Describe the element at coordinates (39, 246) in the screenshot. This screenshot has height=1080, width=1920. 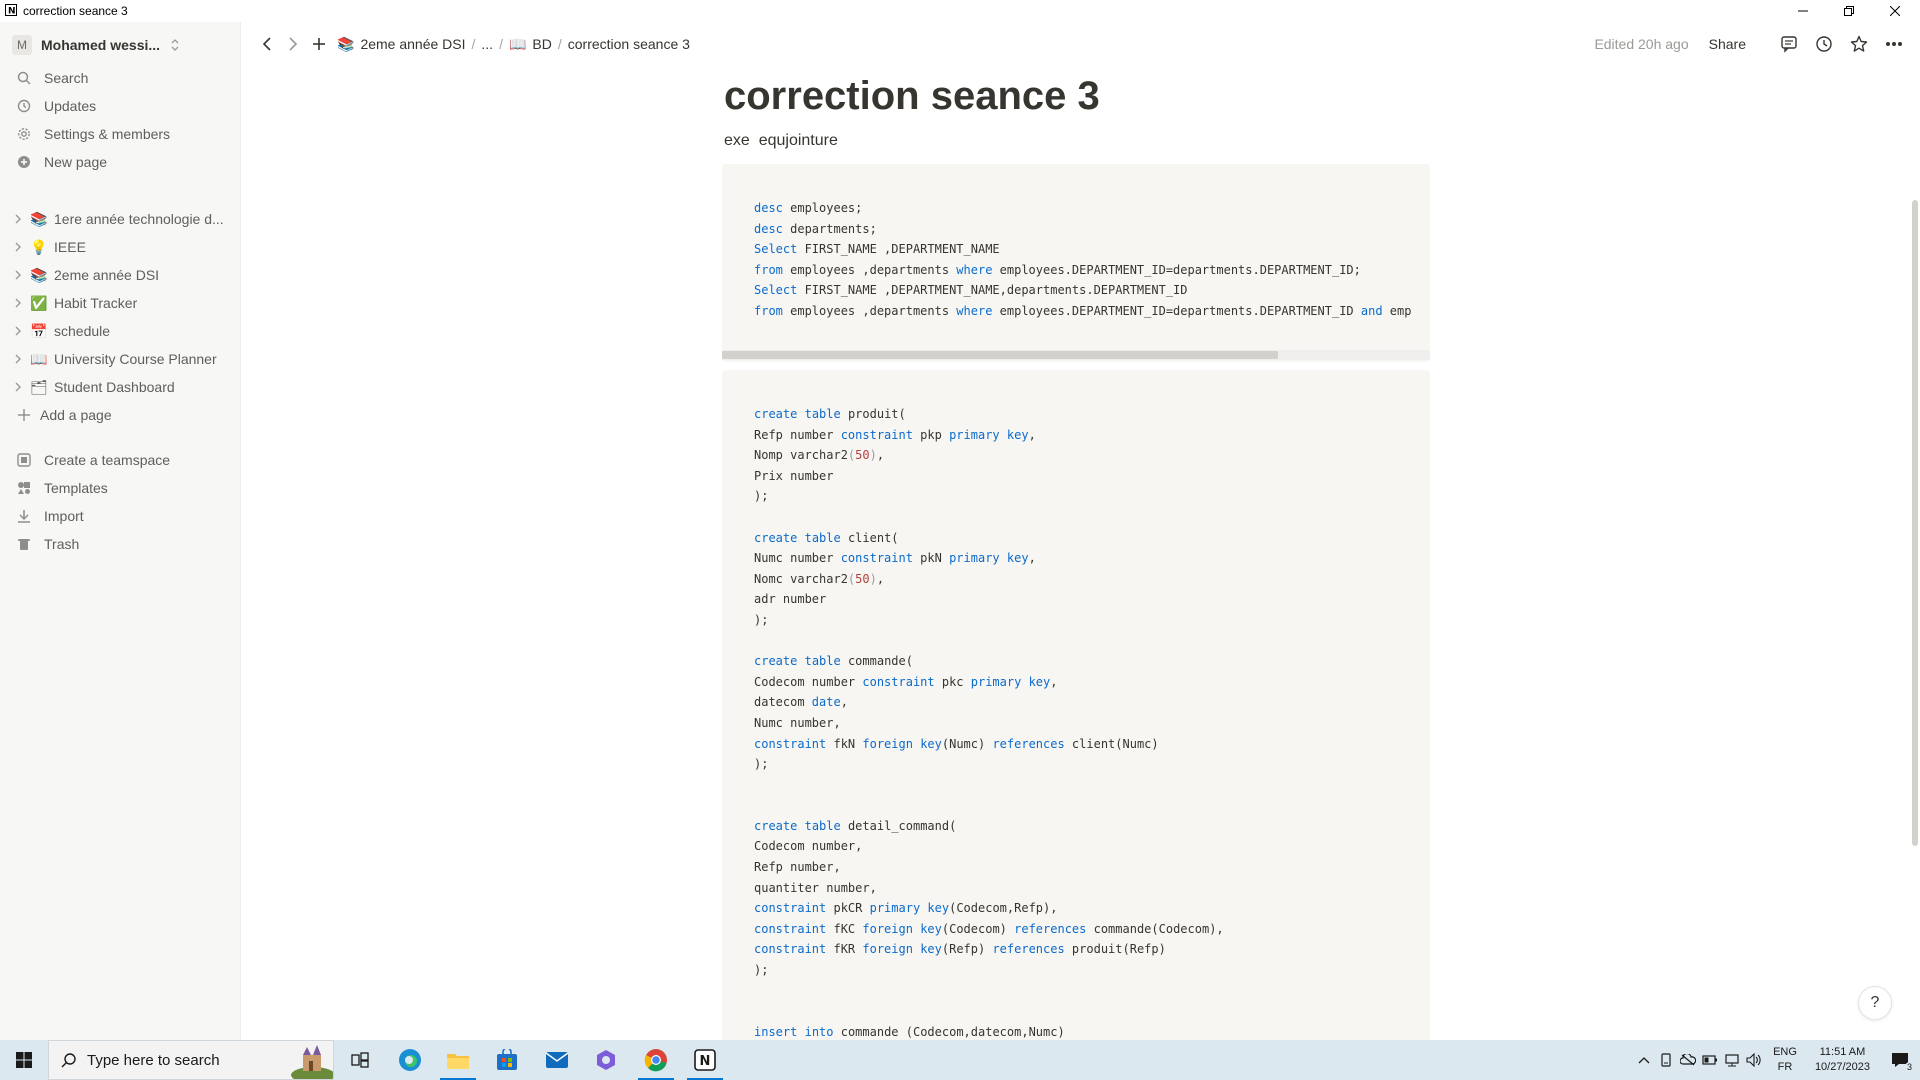
I see `lightbulb-icon: 💡` at that location.